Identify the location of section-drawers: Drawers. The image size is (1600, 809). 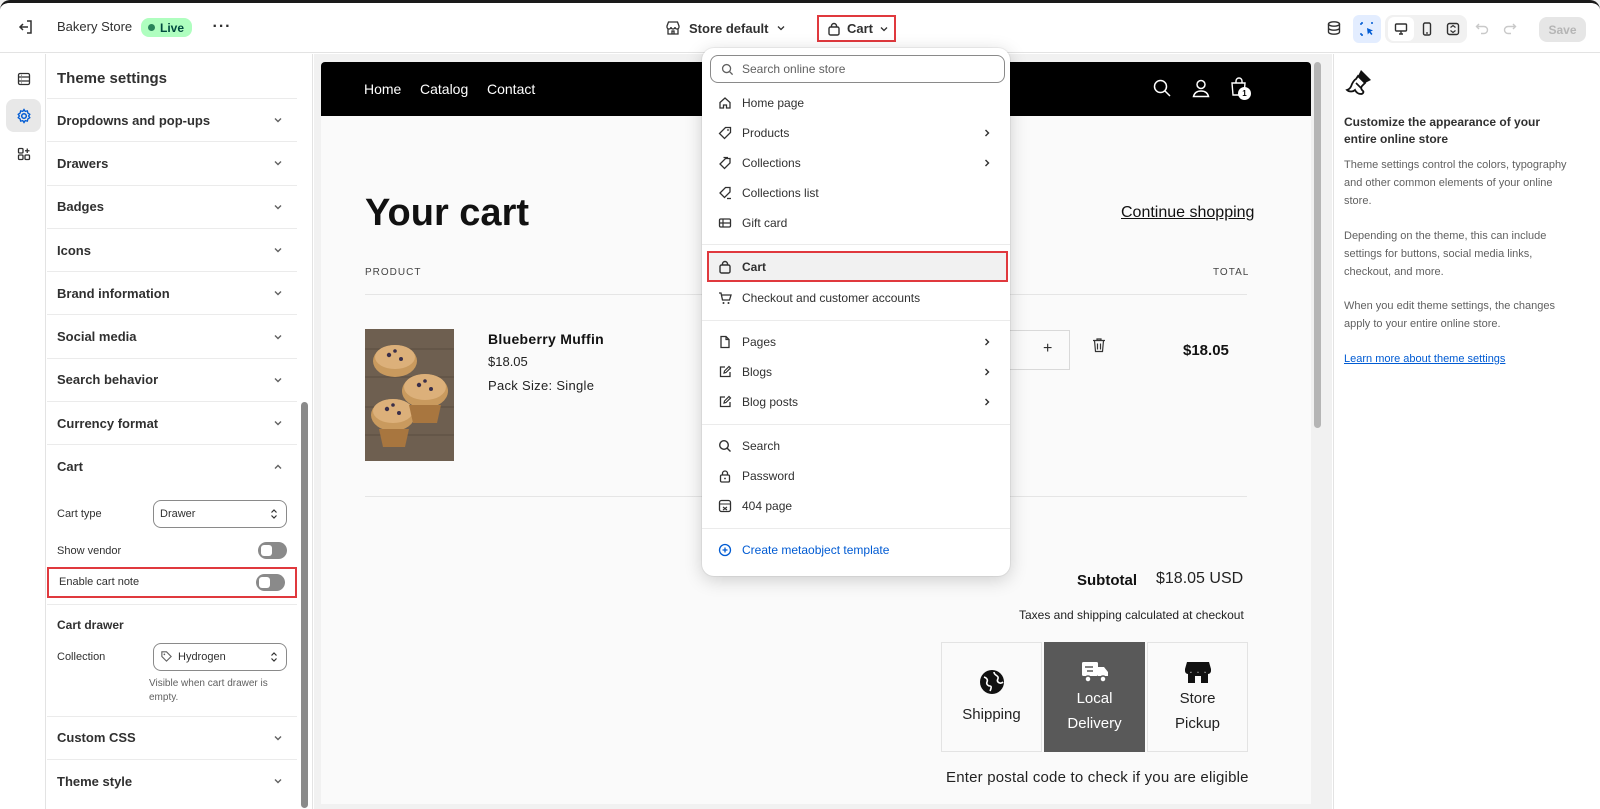
(172, 162).